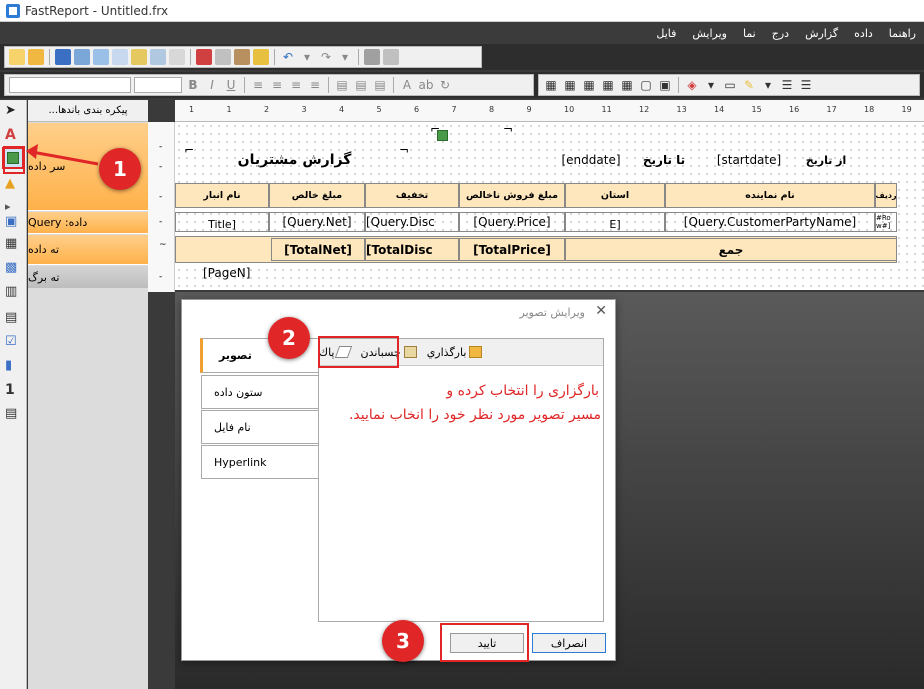  I want to click on copy-icon, so click(223, 57).